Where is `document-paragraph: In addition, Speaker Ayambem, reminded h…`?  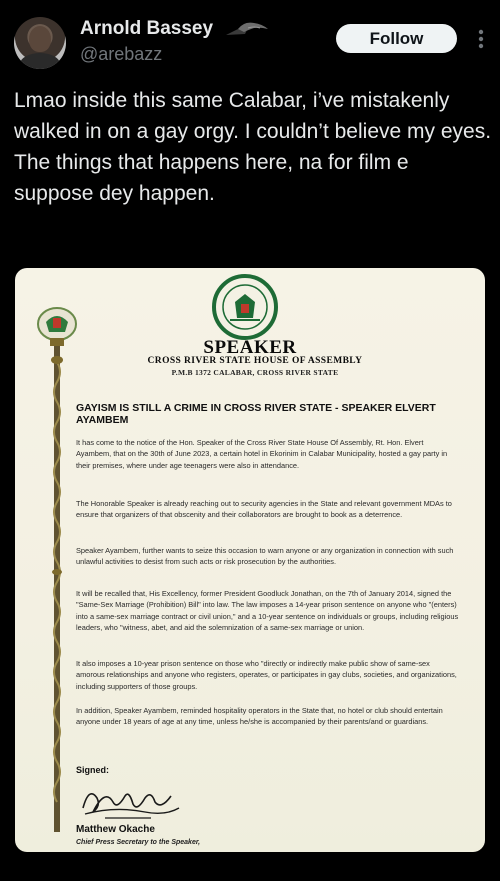
document-paragraph: In addition, Speaker Ayambem, reminded h… is located at coordinates (259, 716).